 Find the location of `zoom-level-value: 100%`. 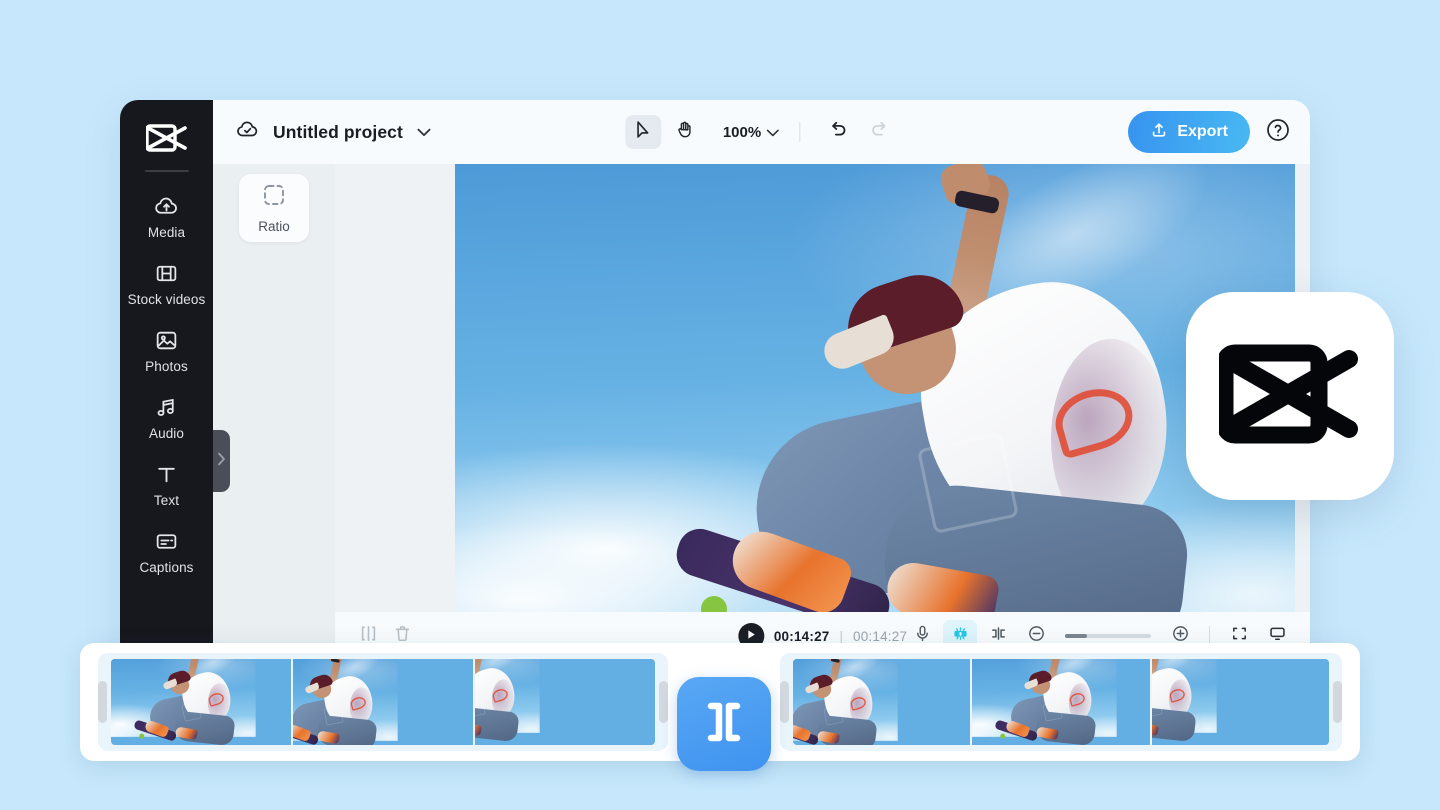

zoom-level-value: 100% is located at coordinates (742, 132).